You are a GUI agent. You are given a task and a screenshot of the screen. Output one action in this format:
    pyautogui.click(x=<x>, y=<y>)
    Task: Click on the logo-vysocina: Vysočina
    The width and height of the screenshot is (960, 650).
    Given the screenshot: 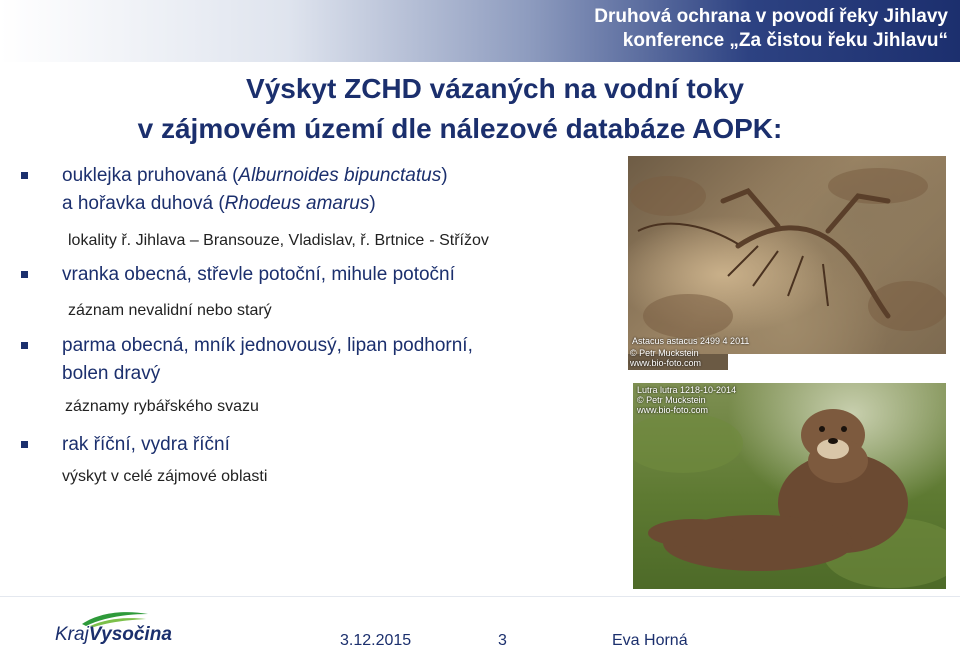 What is the action you would take?
    pyautogui.click(x=130, y=634)
    